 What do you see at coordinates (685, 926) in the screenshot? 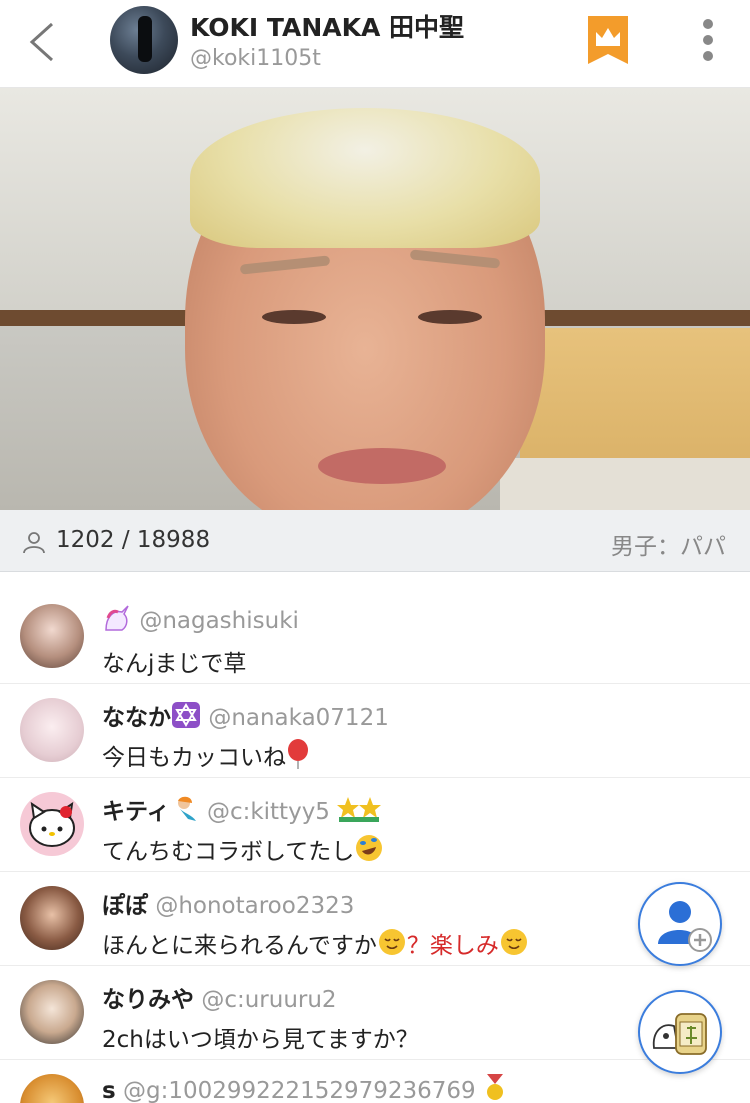
I see `add-user-icon` at bounding box center [685, 926].